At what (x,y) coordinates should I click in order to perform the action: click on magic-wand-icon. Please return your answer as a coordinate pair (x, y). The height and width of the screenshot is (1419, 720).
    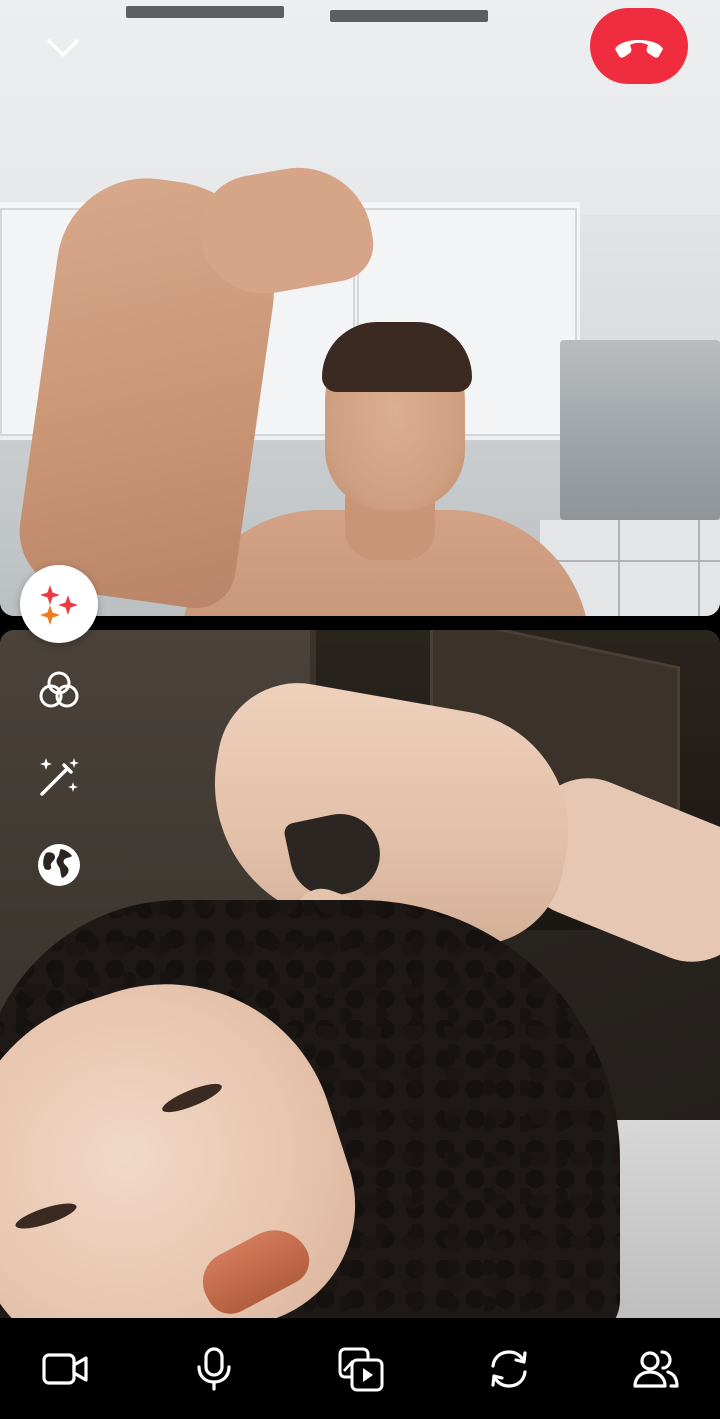
    Looking at the image, I should click on (59, 777).